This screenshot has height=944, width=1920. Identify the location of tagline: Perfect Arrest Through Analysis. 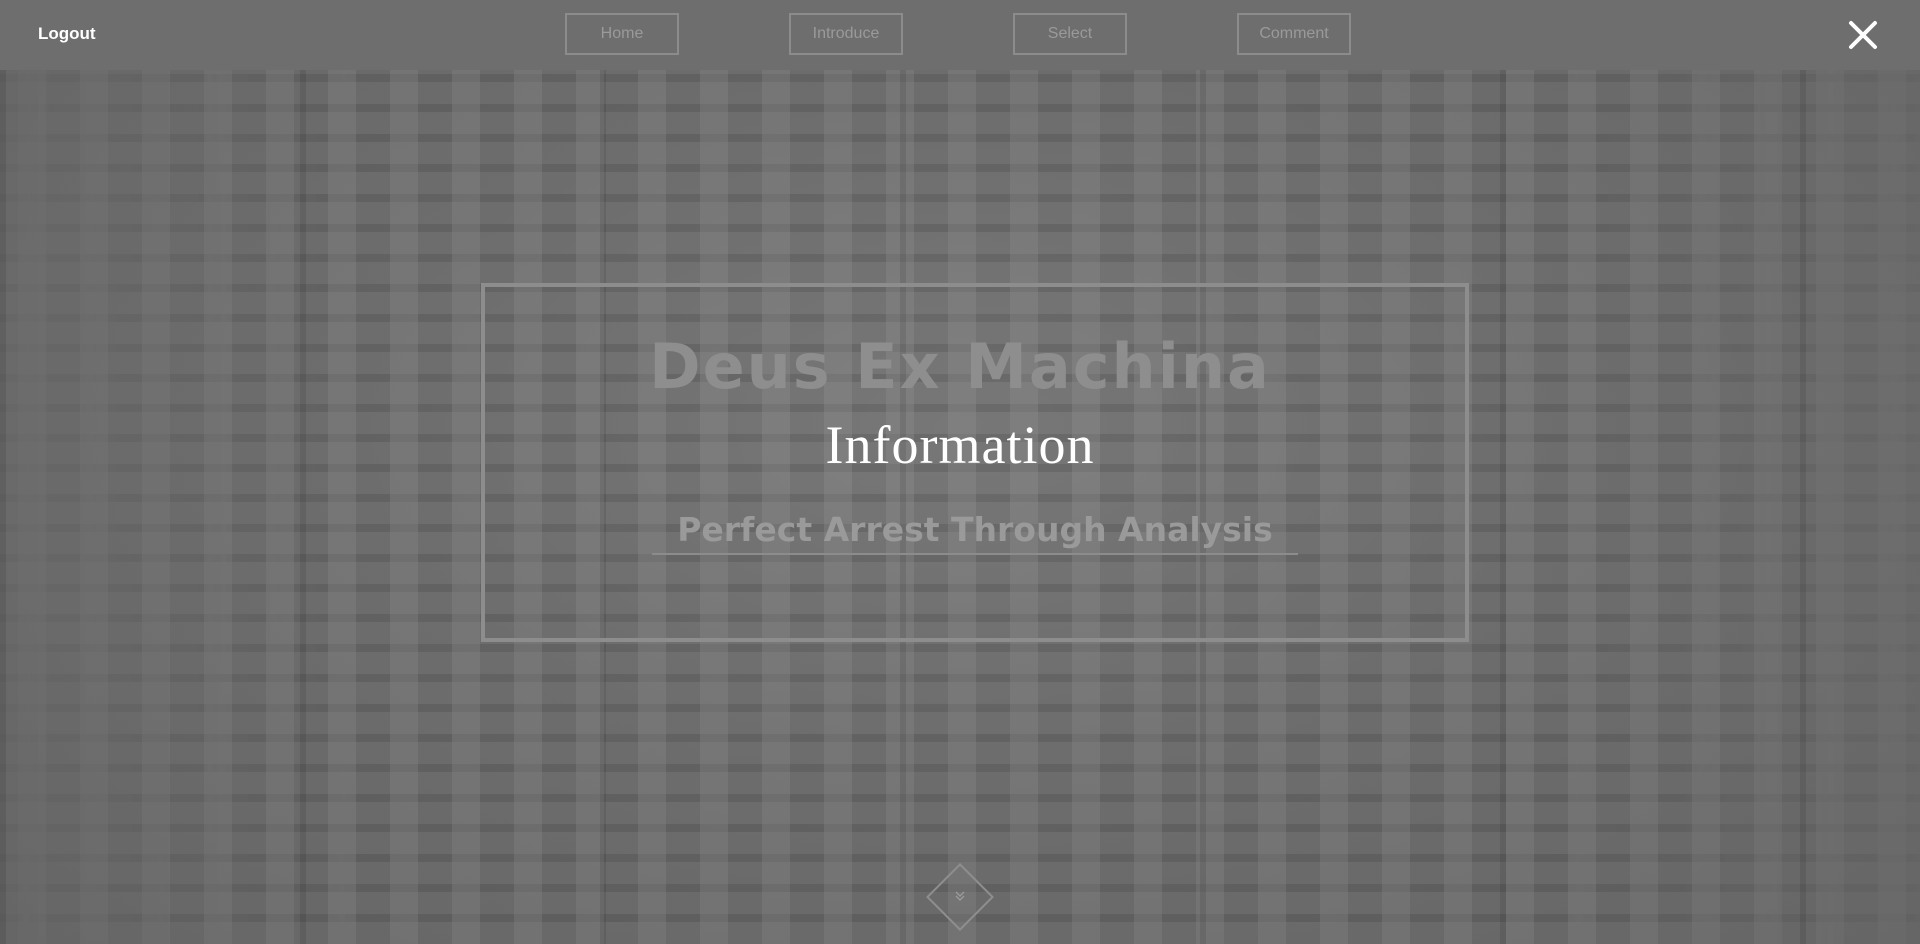
(975, 532).